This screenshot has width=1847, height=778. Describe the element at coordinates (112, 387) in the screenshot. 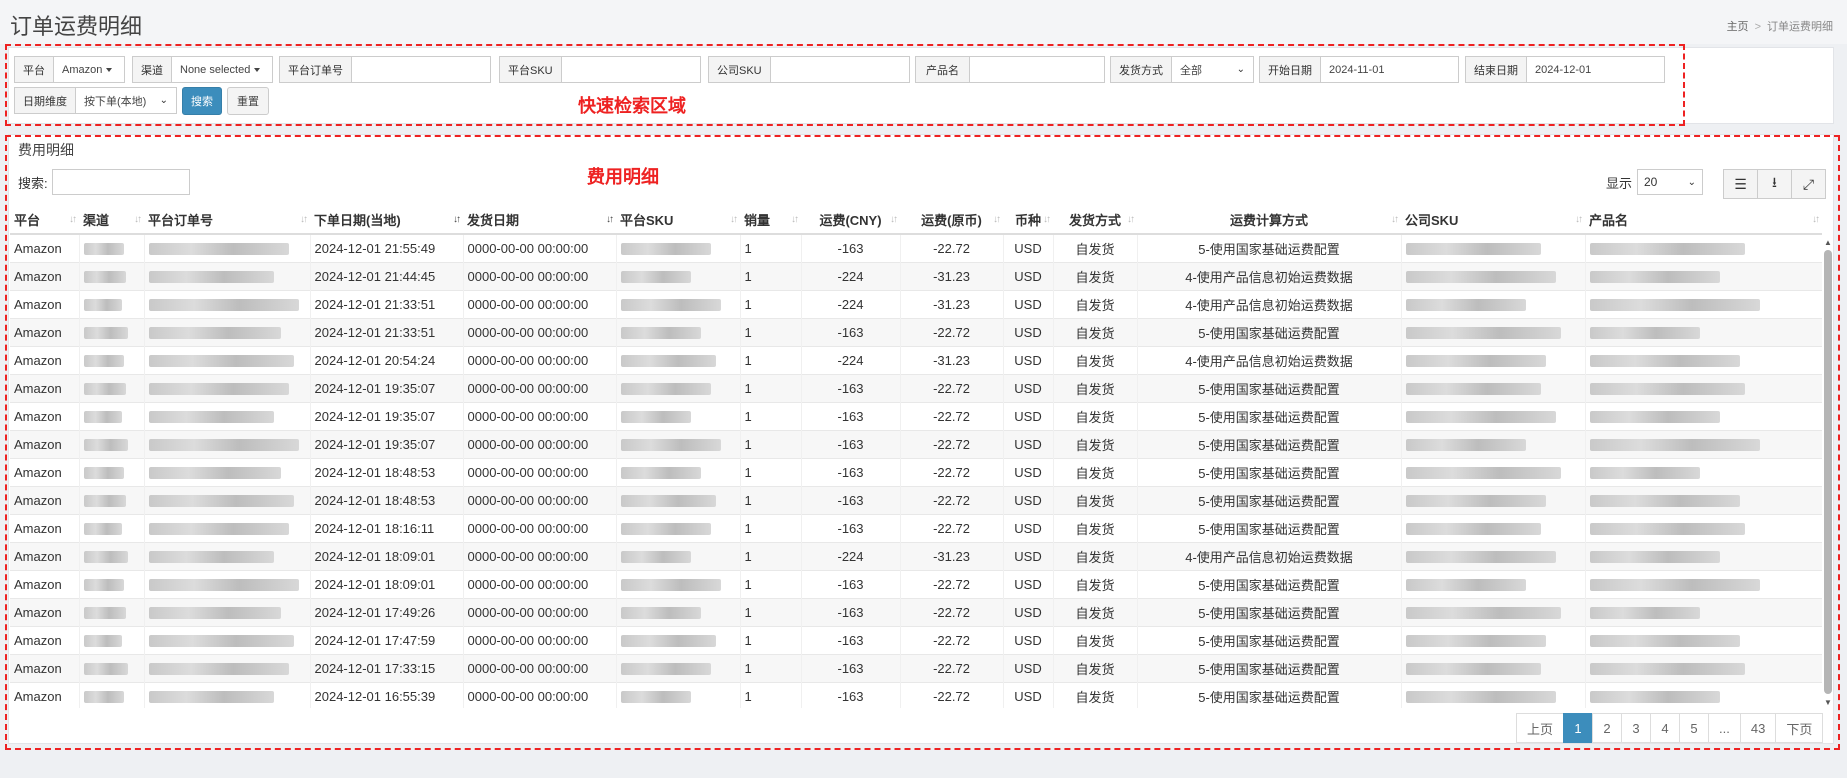

I see `col-channel-cell` at that location.